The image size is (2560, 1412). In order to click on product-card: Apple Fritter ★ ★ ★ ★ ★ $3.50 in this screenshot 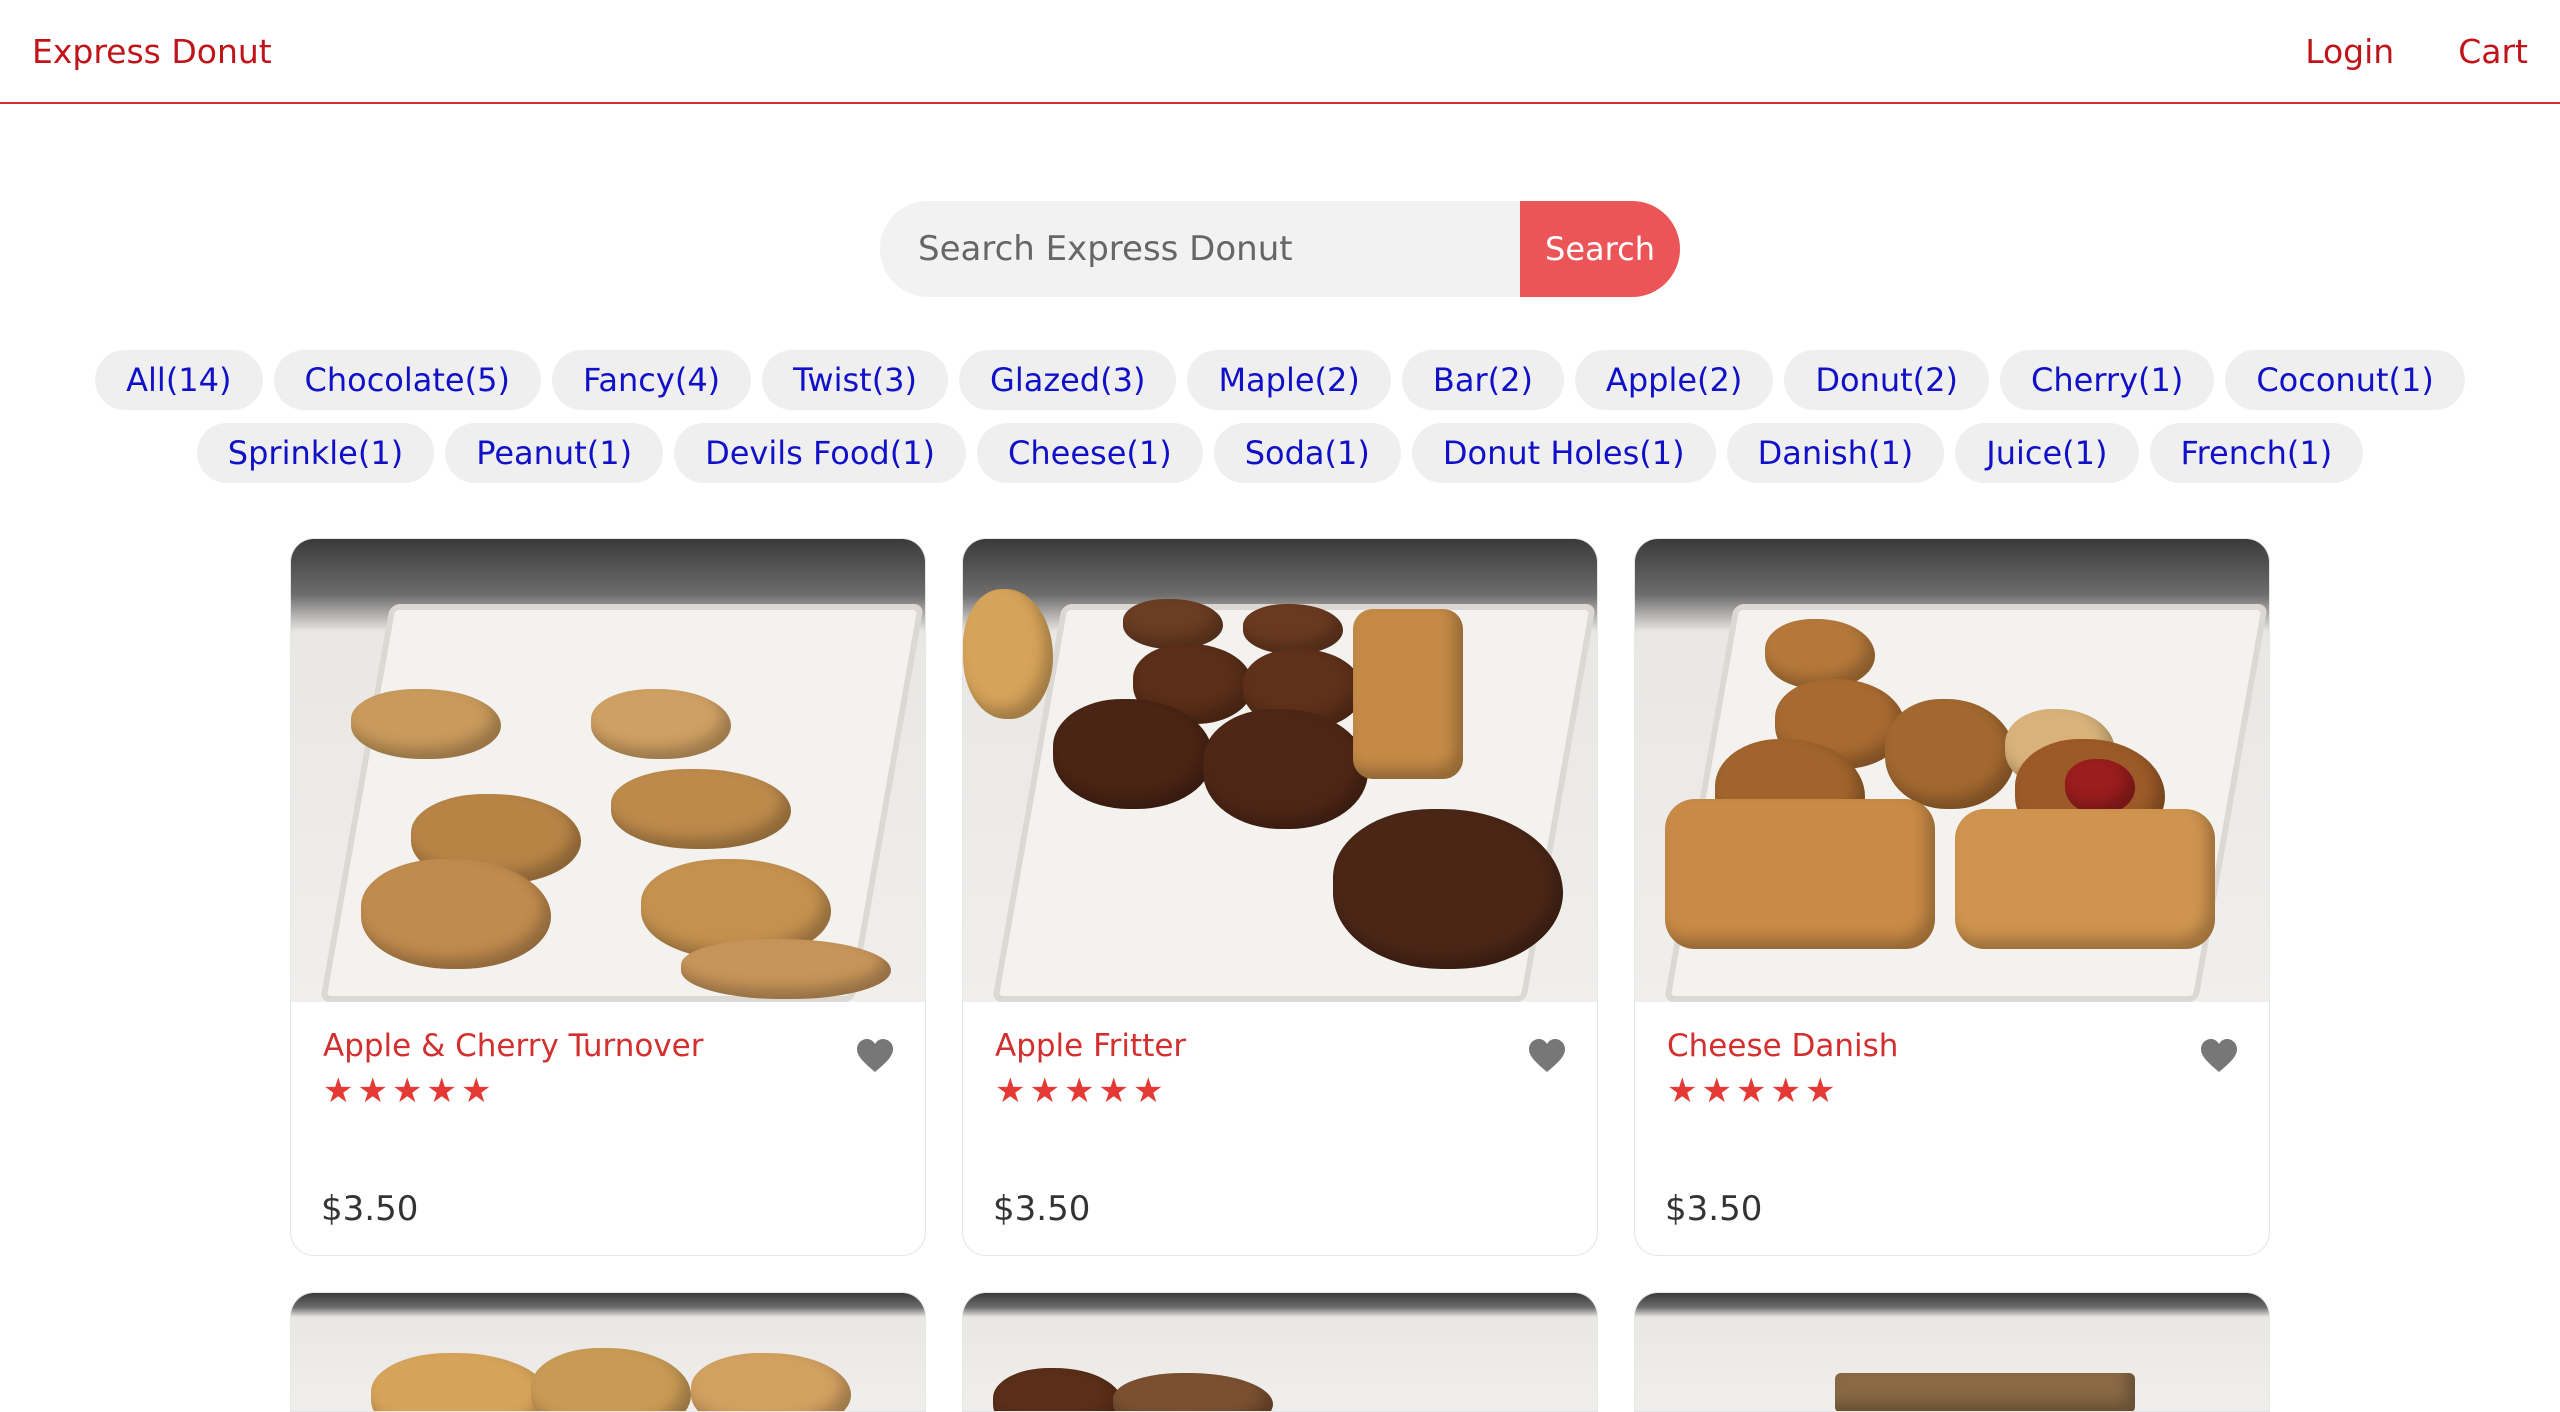, I will do `click(1280, 897)`.